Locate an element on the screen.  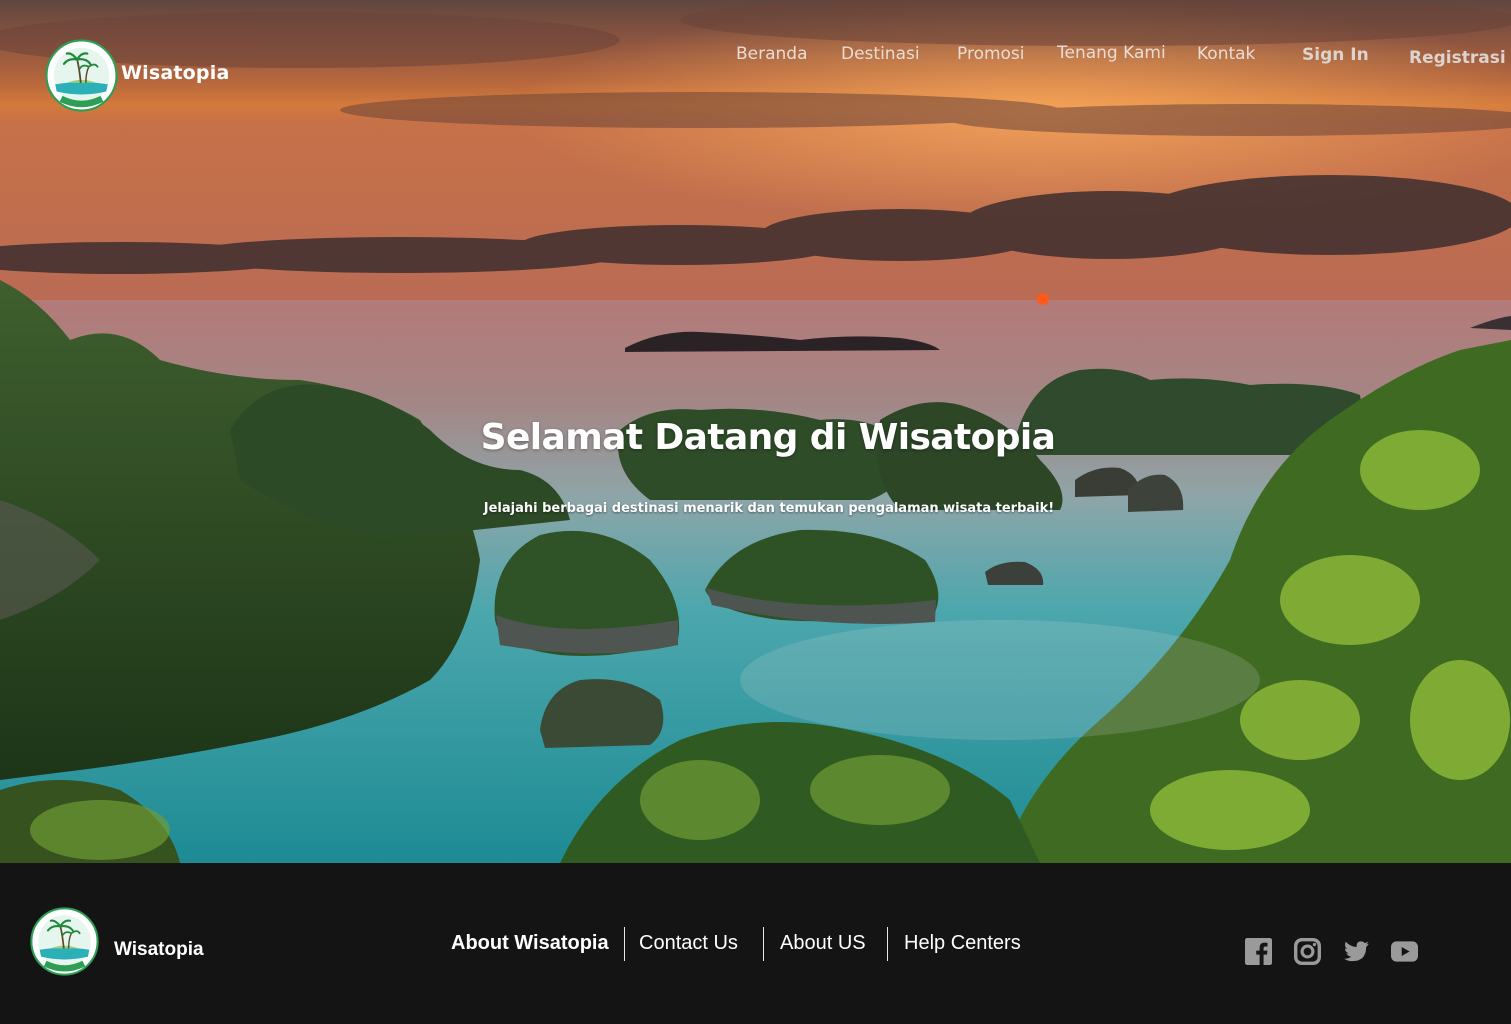
footer-link-about-wisatopia: About Wisatopia is located at coordinates (530, 943).